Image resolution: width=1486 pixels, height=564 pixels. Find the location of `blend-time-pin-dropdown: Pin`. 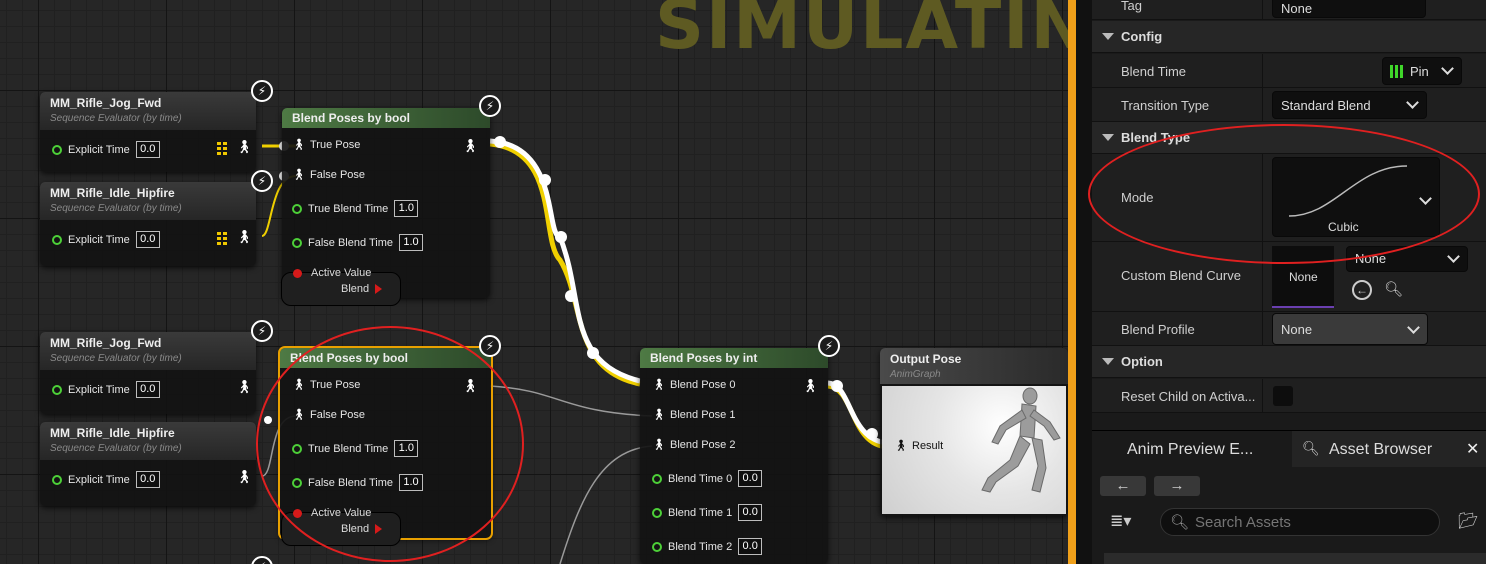

blend-time-pin-dropdown: Pin is located at coordinates (1422, 71).